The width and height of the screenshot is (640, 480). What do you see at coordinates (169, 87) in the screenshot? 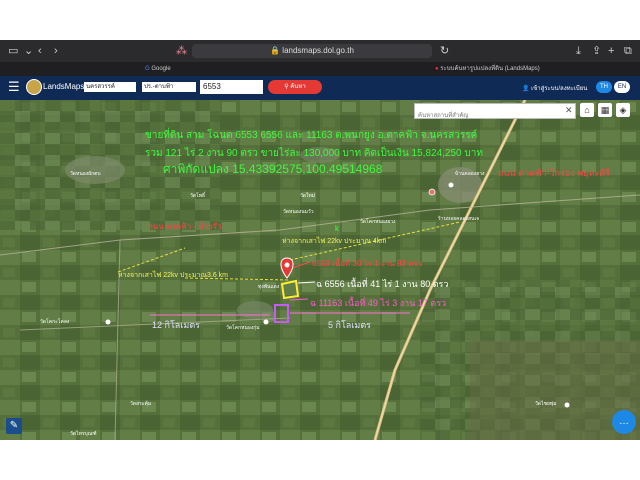
I see `doc-type-select: ปร.-ตาบฟ้า` at bounding box center [169, 87].